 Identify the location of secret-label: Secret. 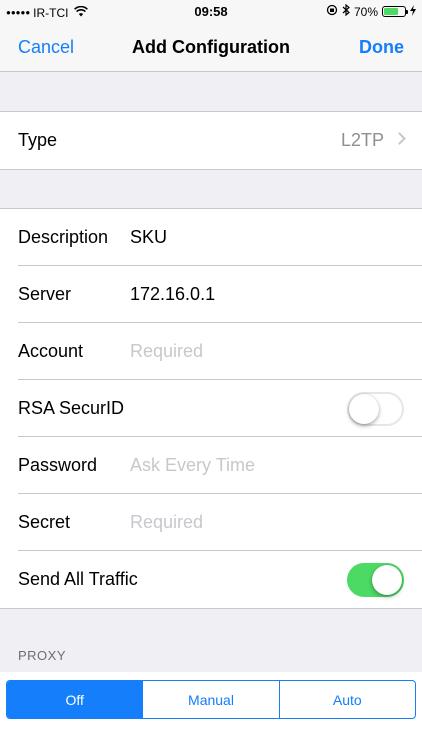
(44, 522).